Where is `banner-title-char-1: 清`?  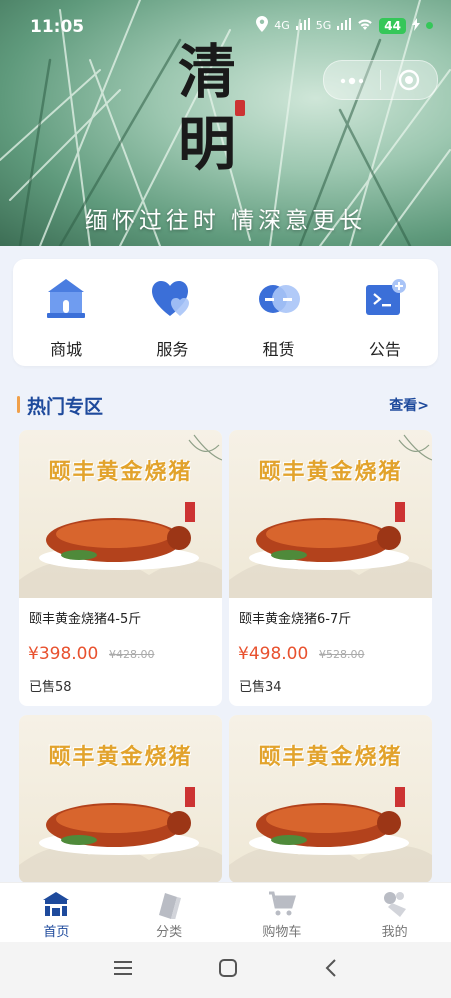 banner-title-char-1: 清 is located at coordinates (207, 72).